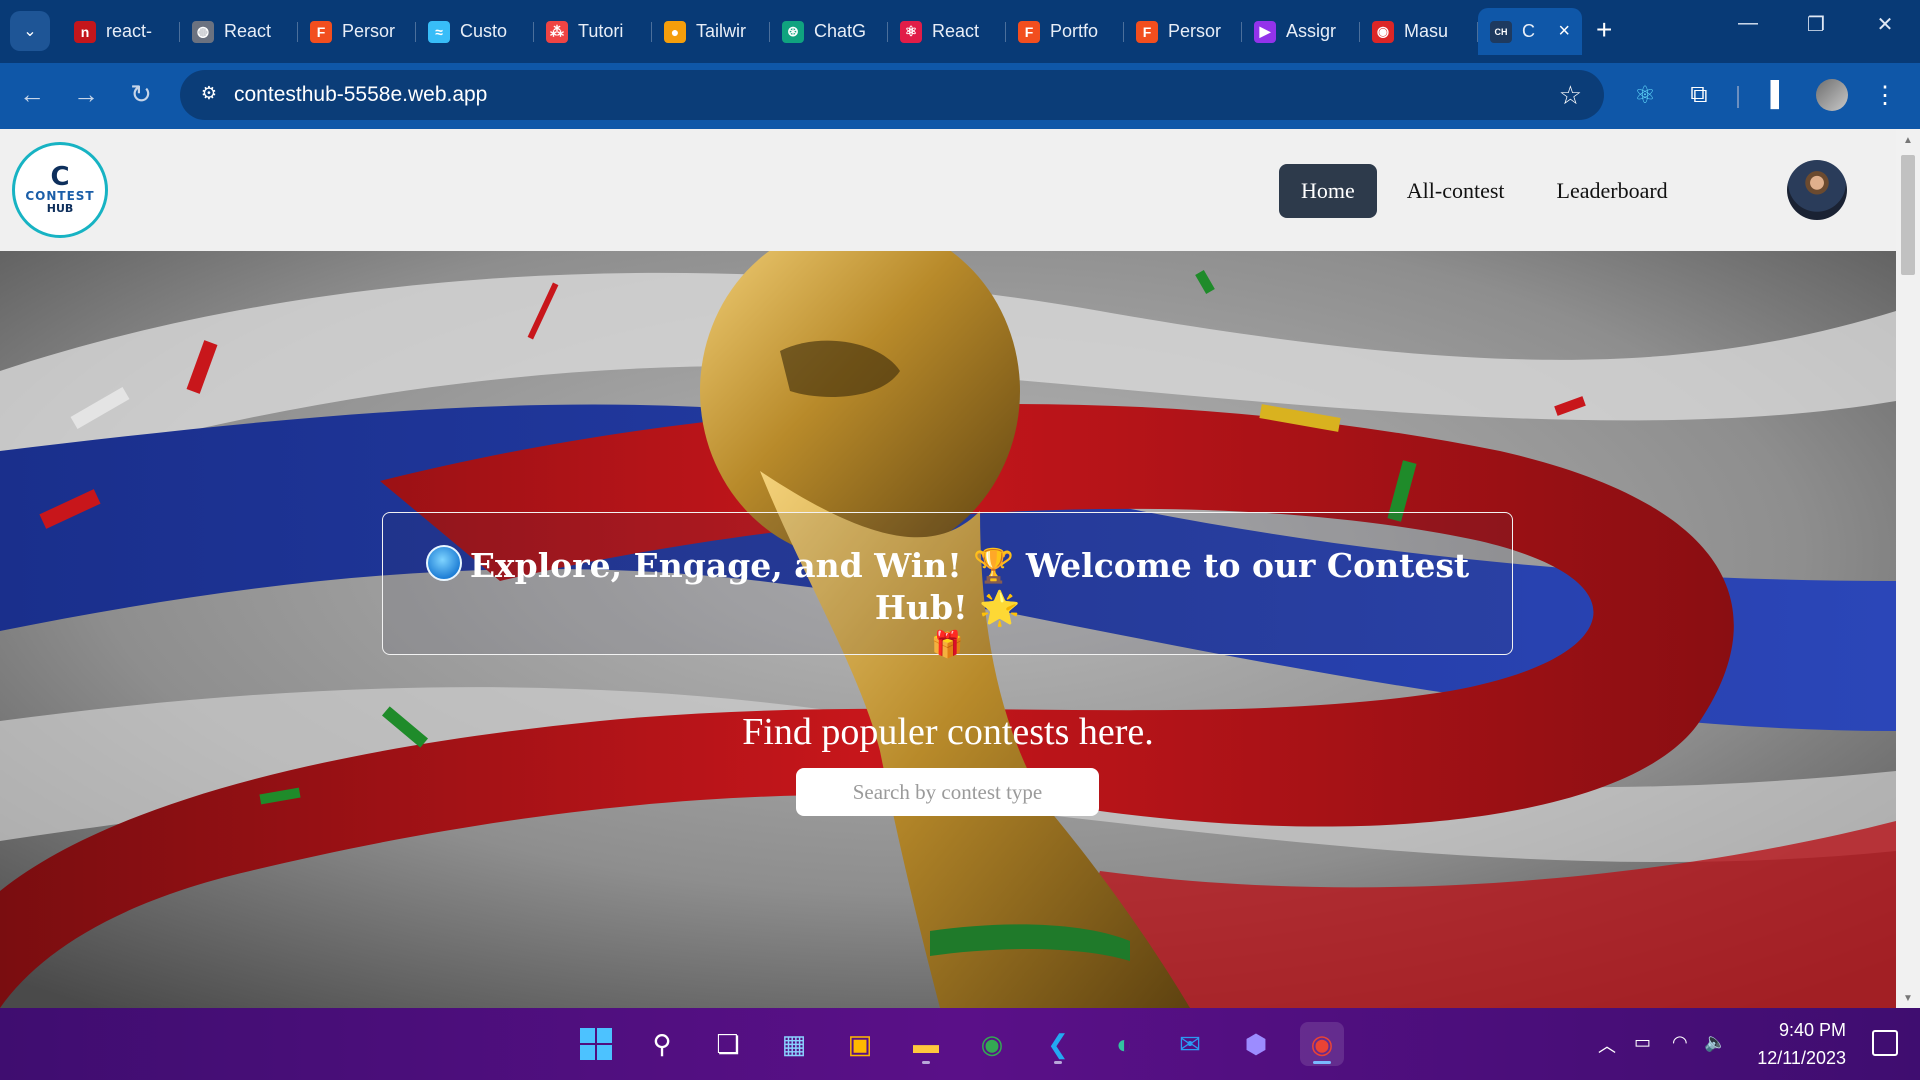 The width and height of the screenshot is (1920, 1080). What do you see at coordinates (1612, 191) in the screenshot?
I see `nav-leaderboard: Leaderboard` at bounding box center [1612, 191].